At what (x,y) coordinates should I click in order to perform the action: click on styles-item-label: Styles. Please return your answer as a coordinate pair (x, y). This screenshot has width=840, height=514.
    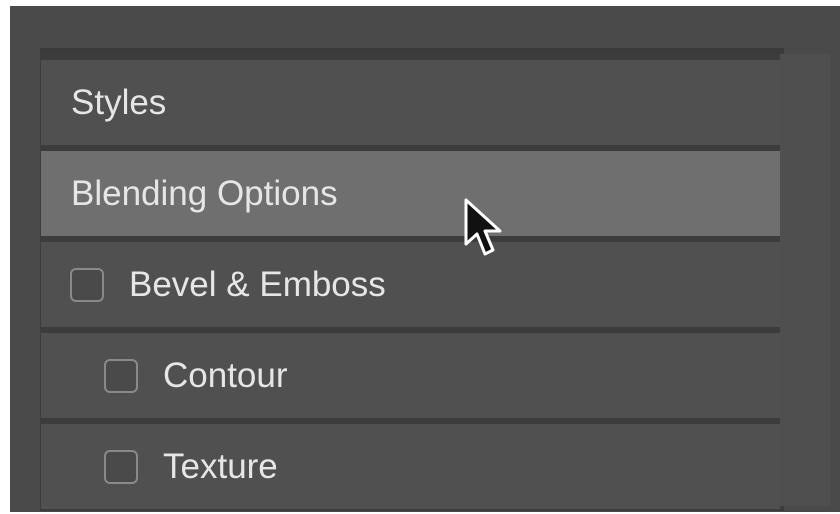
    Looking at the image, I should click on (119, 102).